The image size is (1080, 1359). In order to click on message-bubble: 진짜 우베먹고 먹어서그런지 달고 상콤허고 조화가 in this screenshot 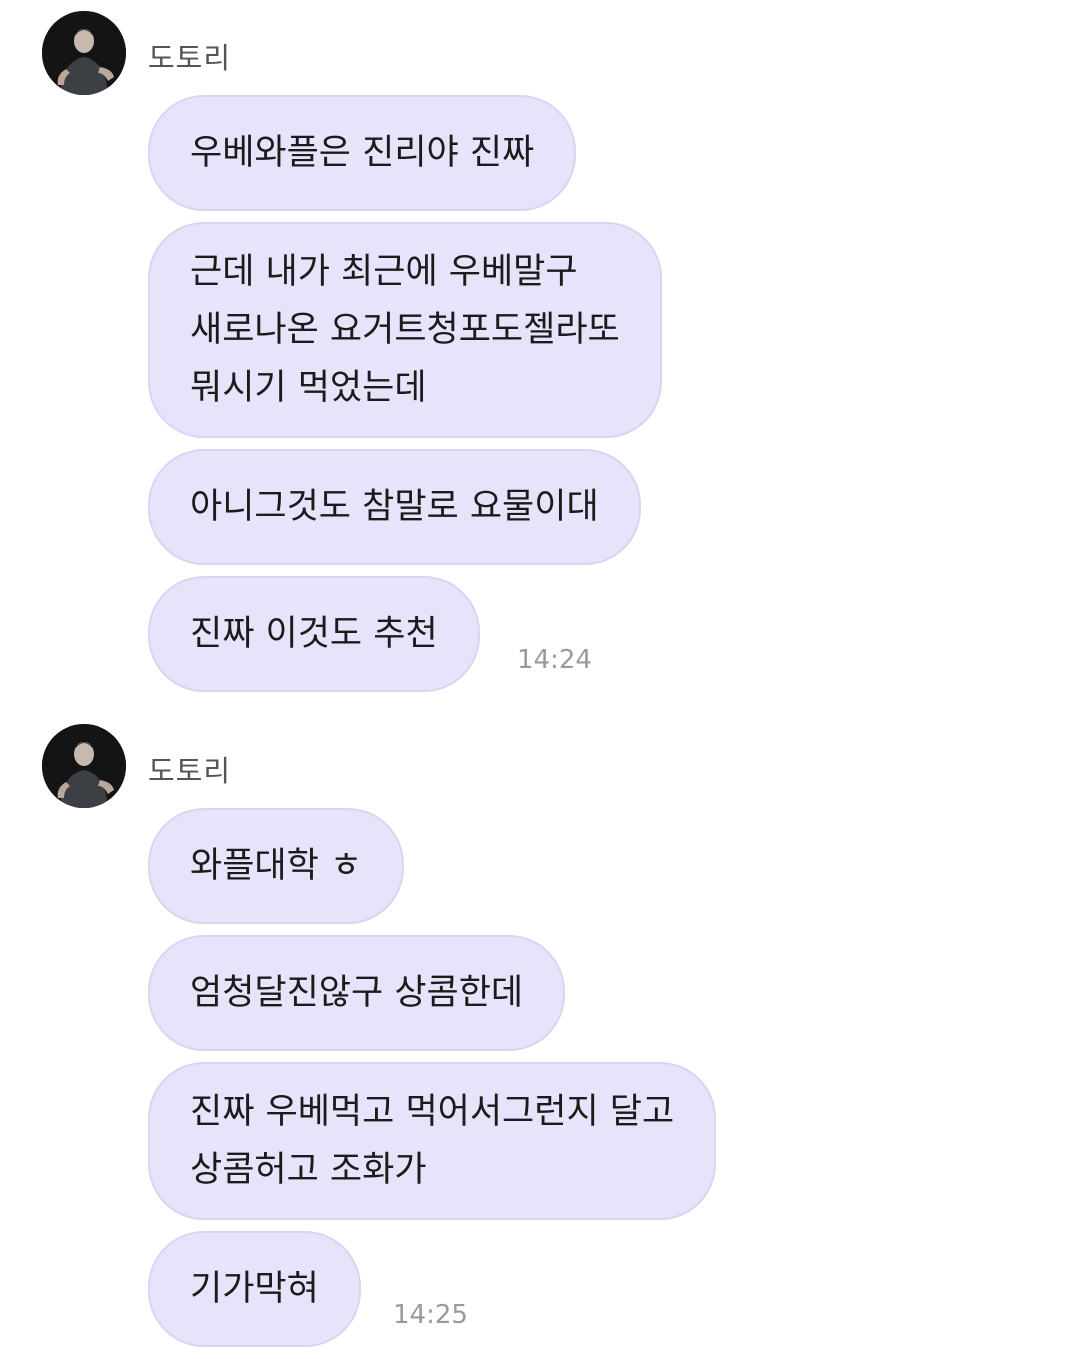, I will do `click(432, 1141)`.